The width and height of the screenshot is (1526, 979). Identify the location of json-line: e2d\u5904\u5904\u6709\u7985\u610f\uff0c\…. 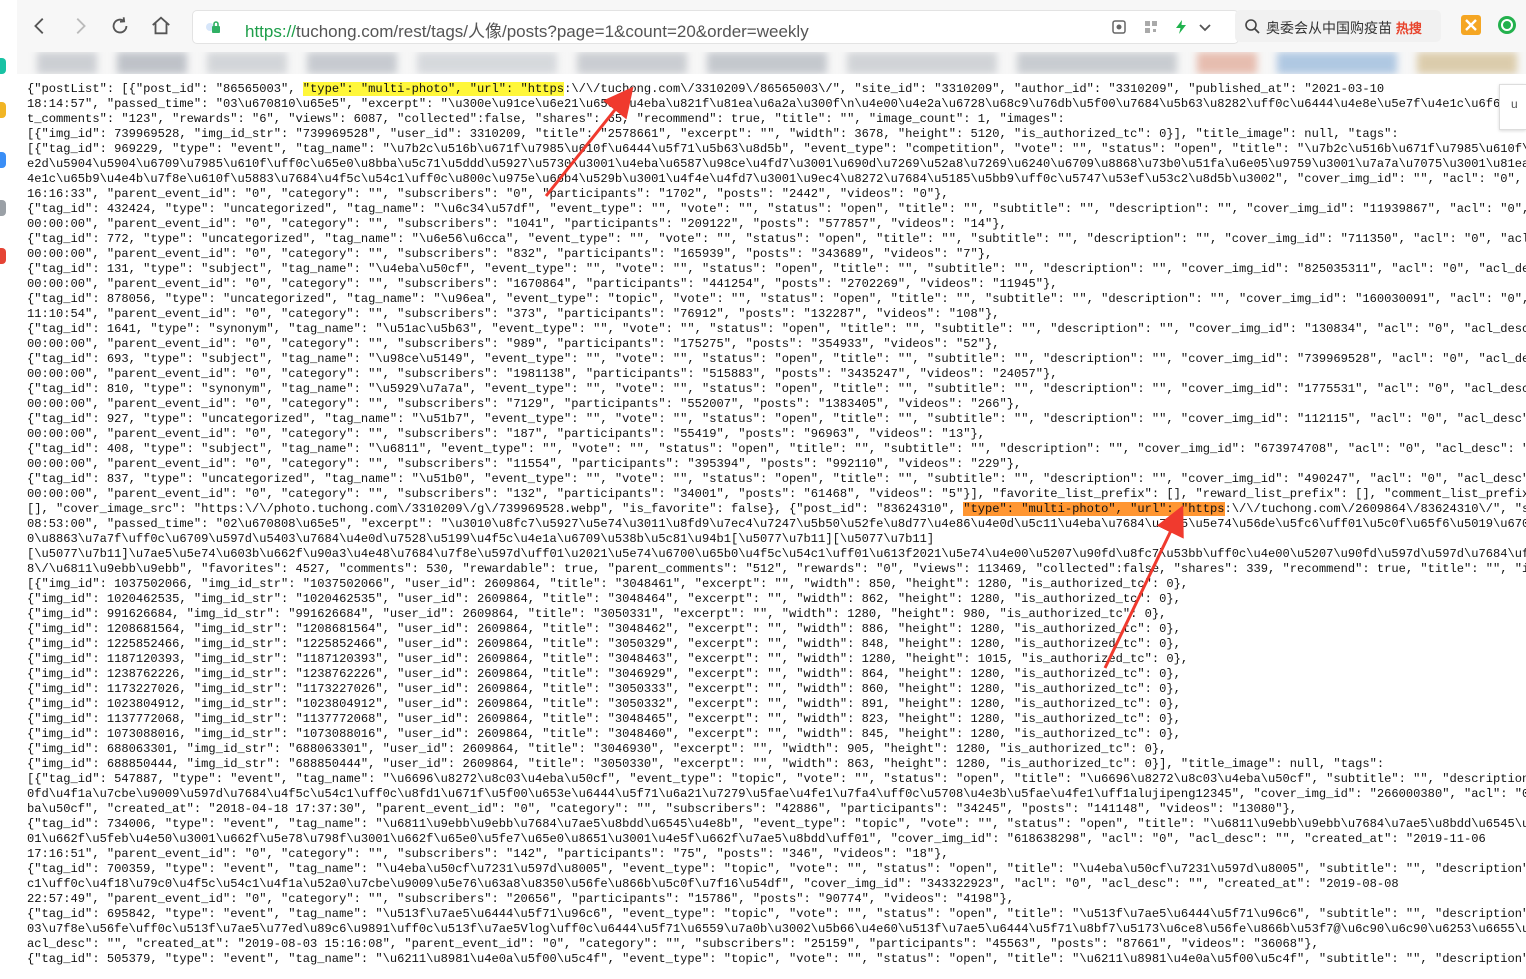
(776, 164).